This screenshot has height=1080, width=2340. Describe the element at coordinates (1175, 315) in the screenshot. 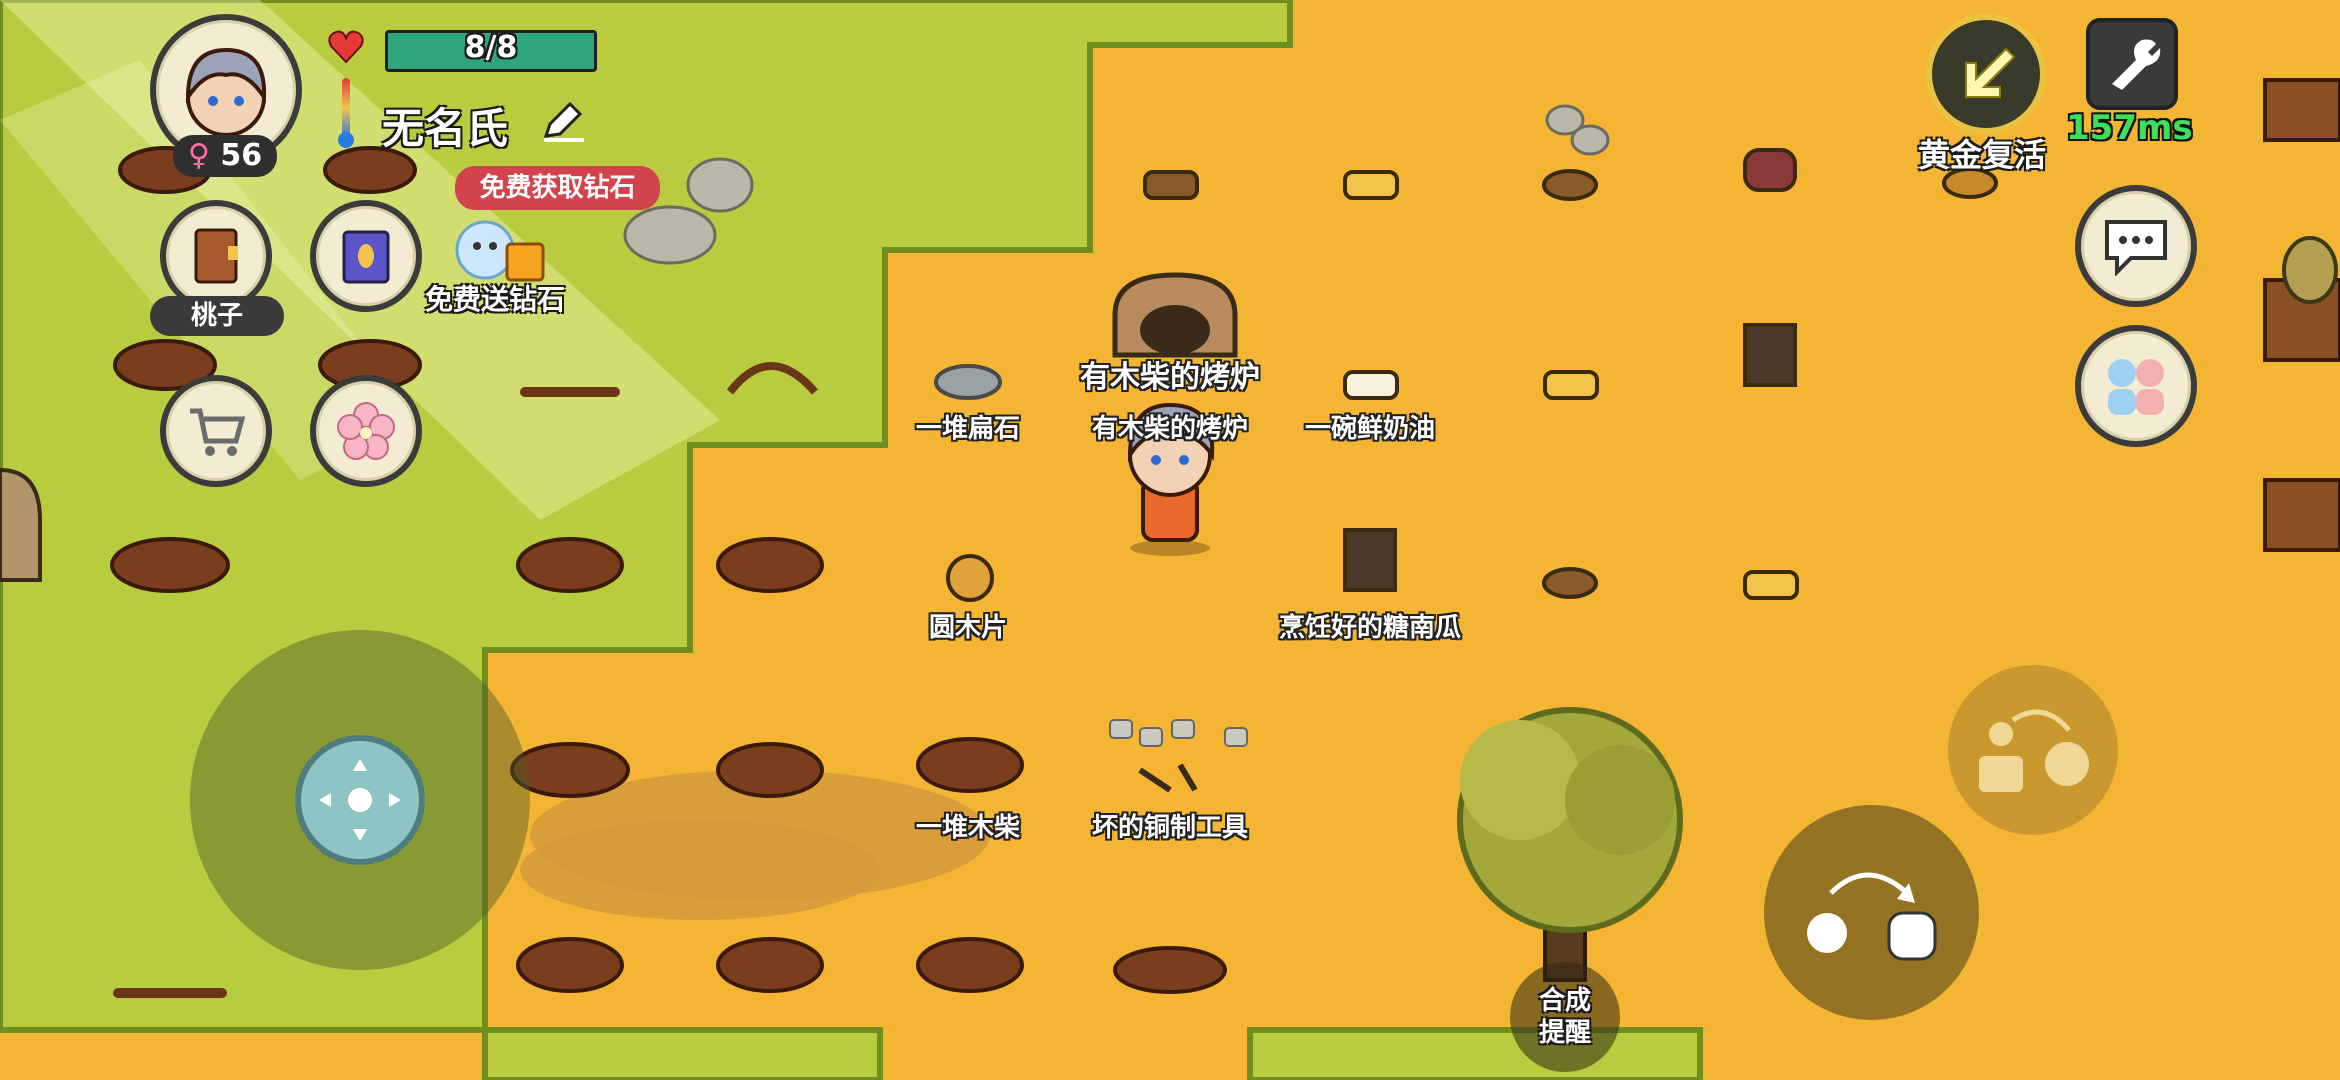

I see `oven-with-firewood` at that location.